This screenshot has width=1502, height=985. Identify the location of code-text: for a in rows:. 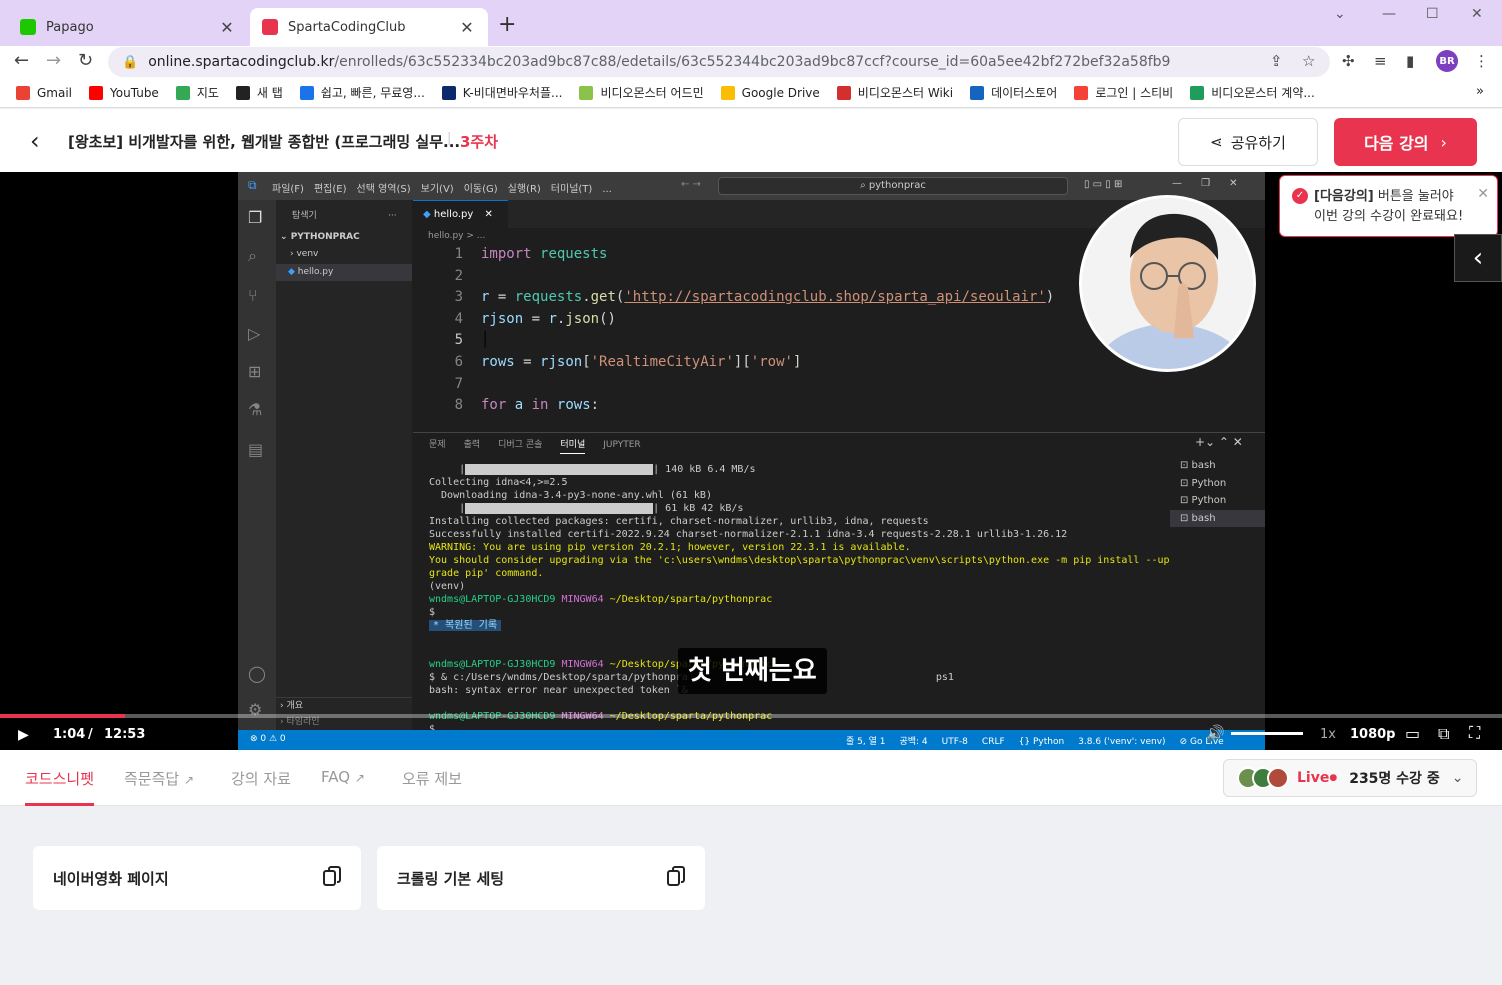
(540, 405).